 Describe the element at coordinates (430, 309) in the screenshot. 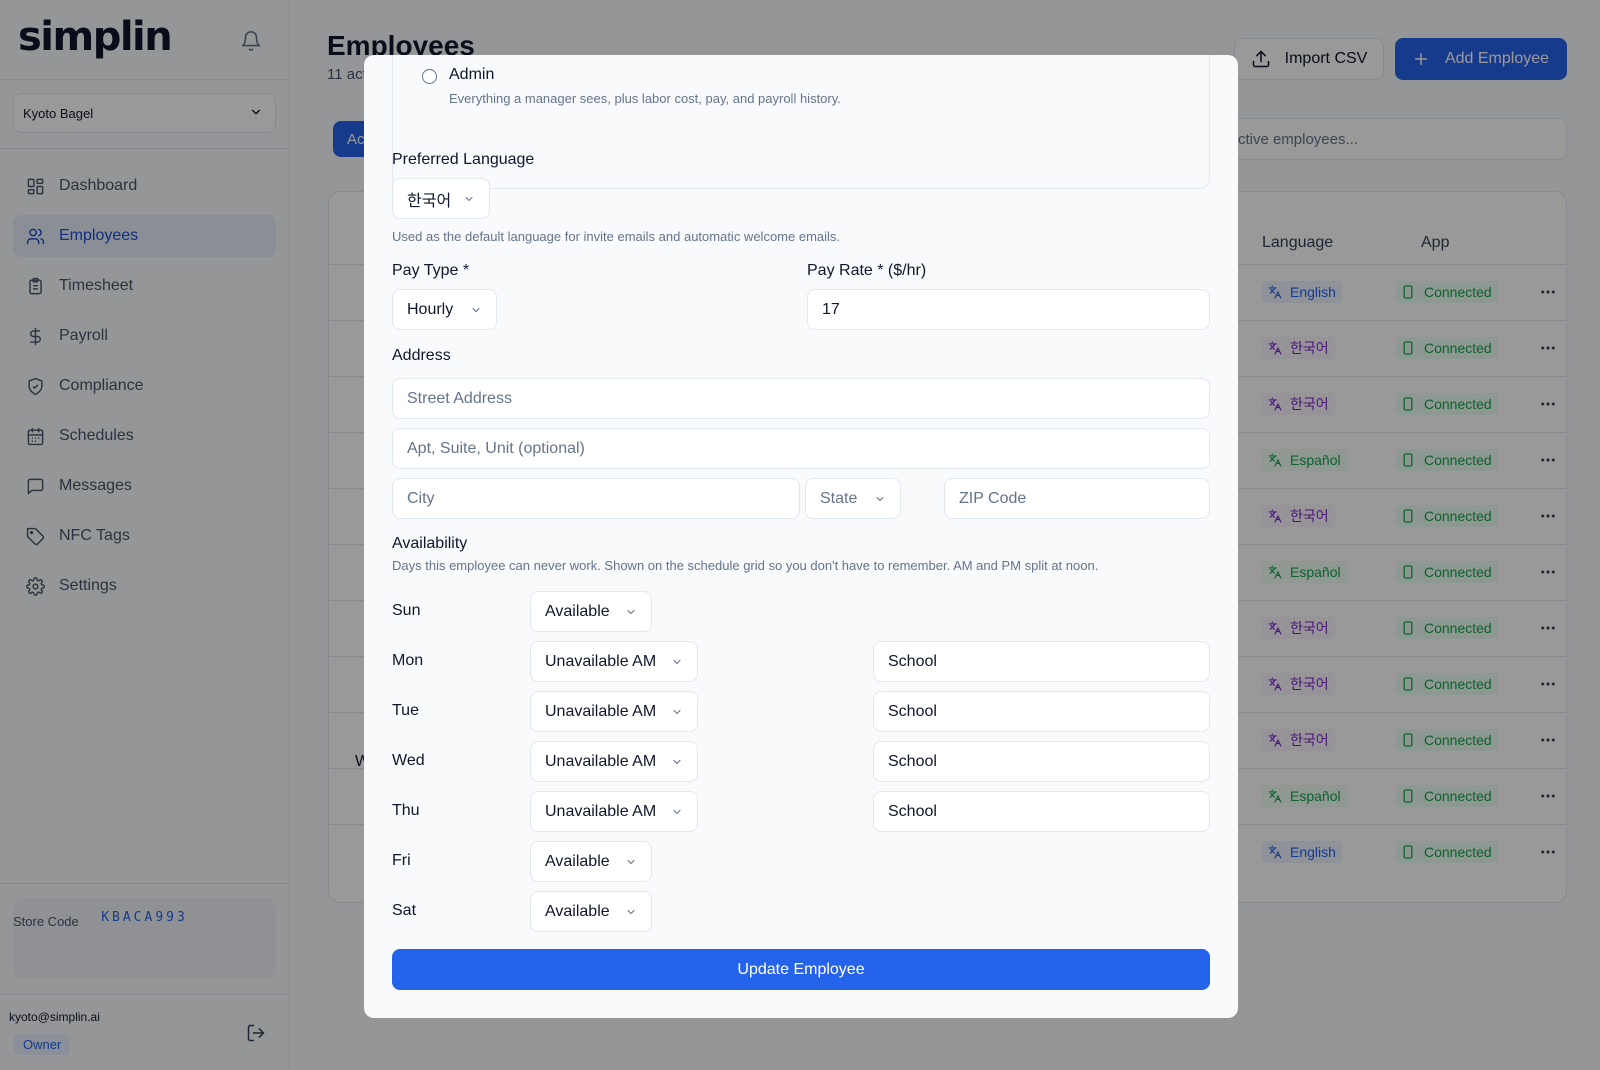

I see `pay-type-value: Hourly` at that location.